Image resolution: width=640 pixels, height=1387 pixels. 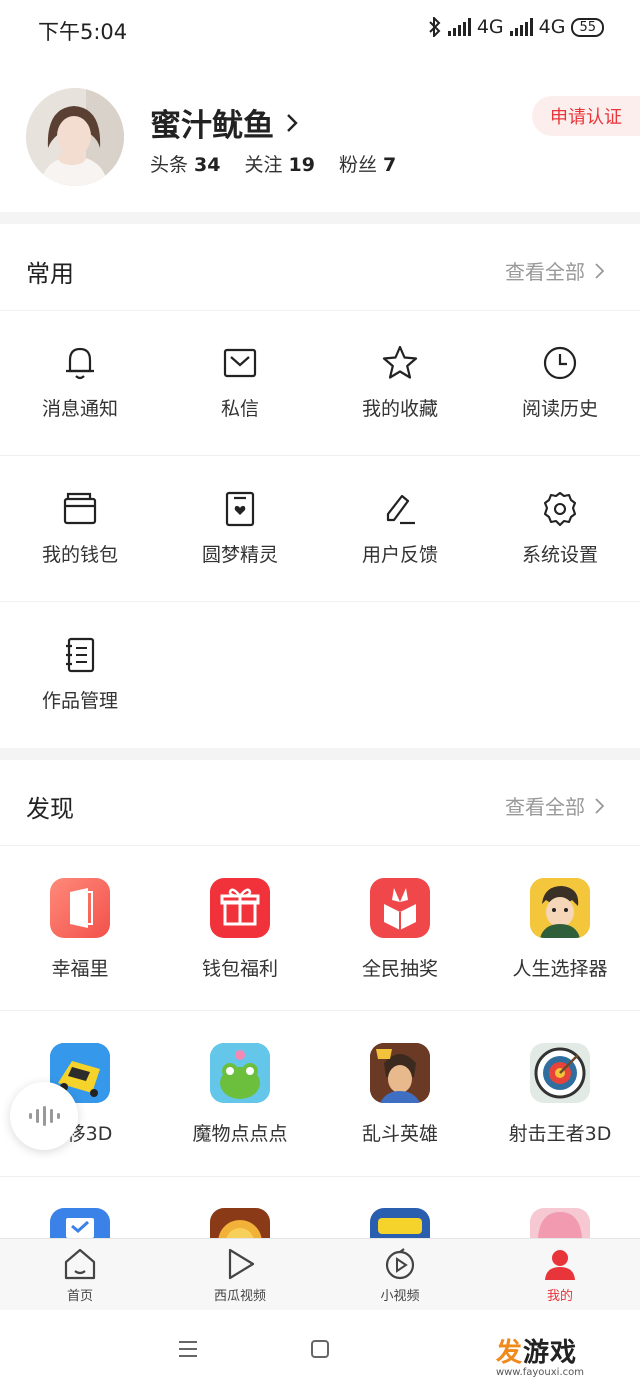 What do you see at coordinates (240, 528) in the screenshot?
I see `grid-item-dream-elf: 圆梦精灵` at bounding box center [240, 528].